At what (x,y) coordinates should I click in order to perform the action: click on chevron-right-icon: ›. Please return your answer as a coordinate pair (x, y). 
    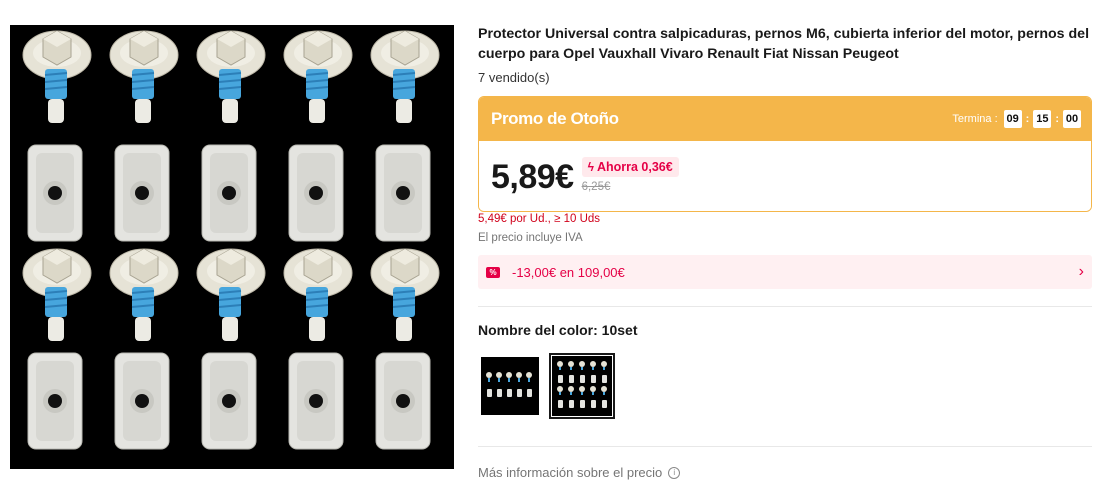
    Looking at the image, I should click on (1081, 272).